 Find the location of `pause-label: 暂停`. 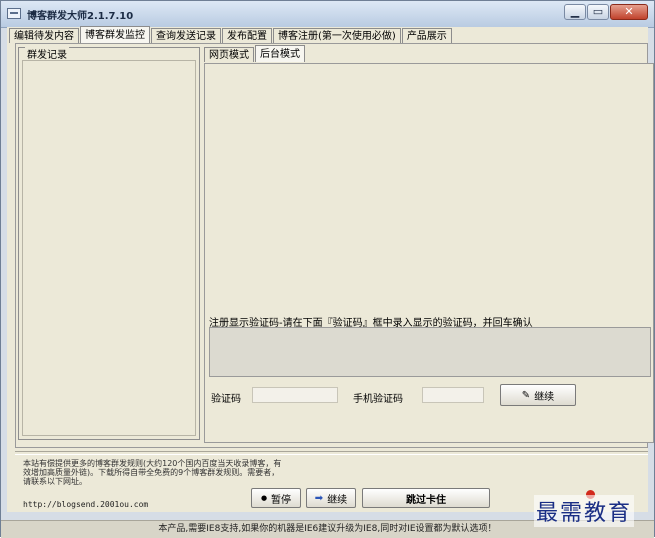

pause-label: 暂停 is located at coordinates (281, 500).